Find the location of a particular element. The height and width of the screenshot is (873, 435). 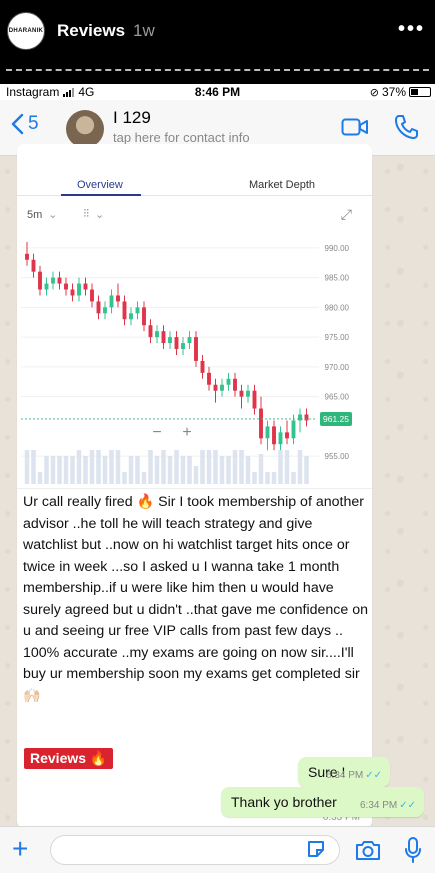

outgoing-message-bubble: Thank yo brother 6:34 PM ✓✓ is located at coordinates (322, 802).